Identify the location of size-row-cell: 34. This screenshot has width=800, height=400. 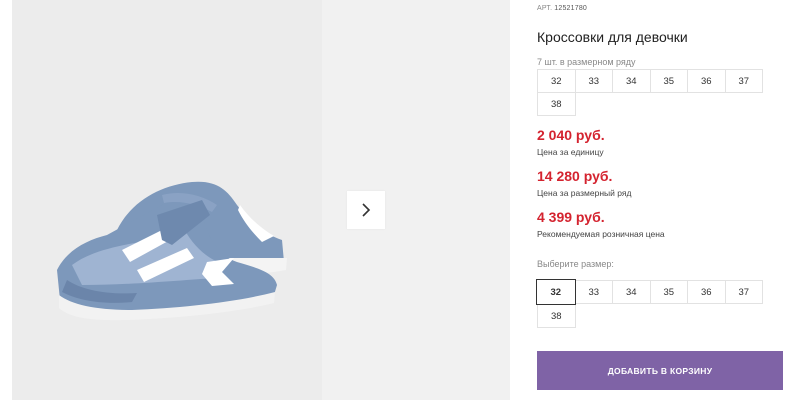
(631, 81).